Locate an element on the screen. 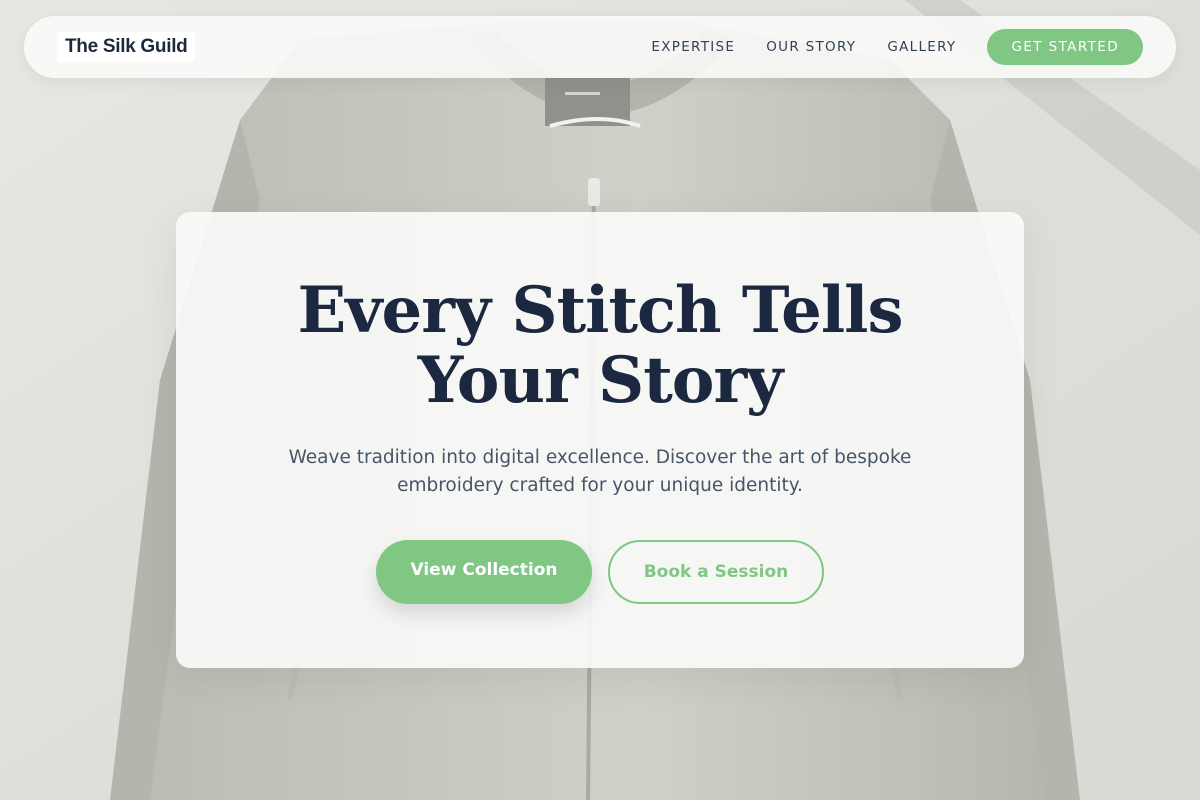 This screenshot has height=800, width=1200. hero-title: Every Stitch Tells Your Story is located at coordinates (600, 346).